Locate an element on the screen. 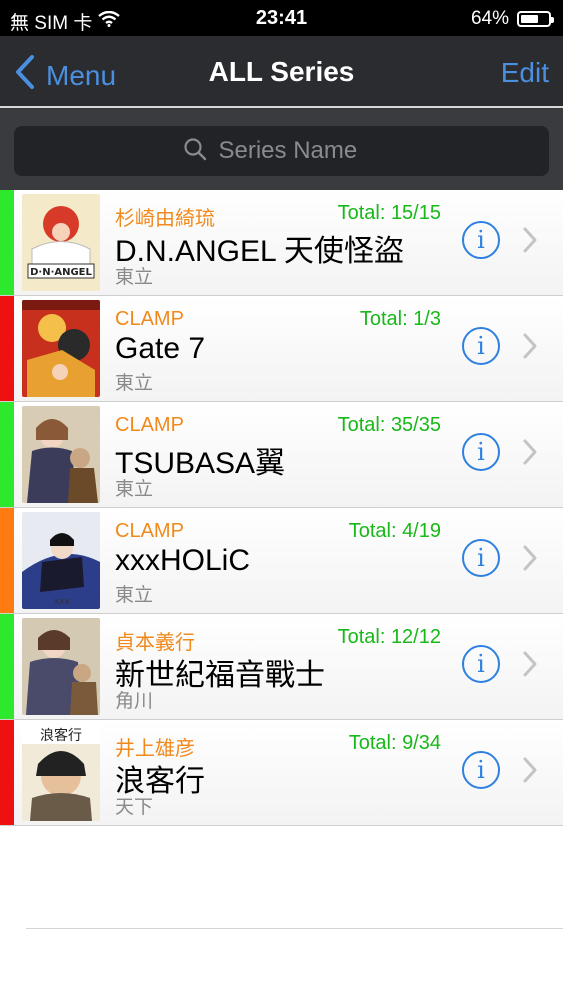 Image resolution: width=563 pixels, height=1000 pixels. status-right: 64% is located at coordinates (512, 19).